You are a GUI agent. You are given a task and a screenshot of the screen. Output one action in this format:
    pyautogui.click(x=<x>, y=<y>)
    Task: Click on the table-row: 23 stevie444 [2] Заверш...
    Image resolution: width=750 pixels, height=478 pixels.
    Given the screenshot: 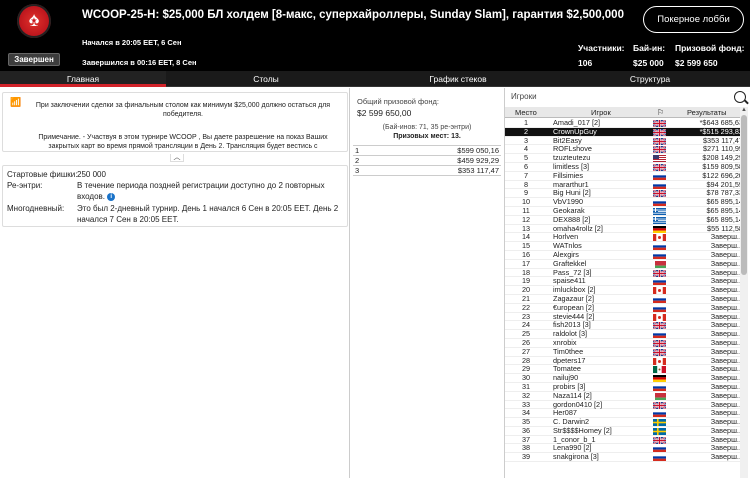 What is the action you would take?
    pyautogui.click(x=625, y=317)
    